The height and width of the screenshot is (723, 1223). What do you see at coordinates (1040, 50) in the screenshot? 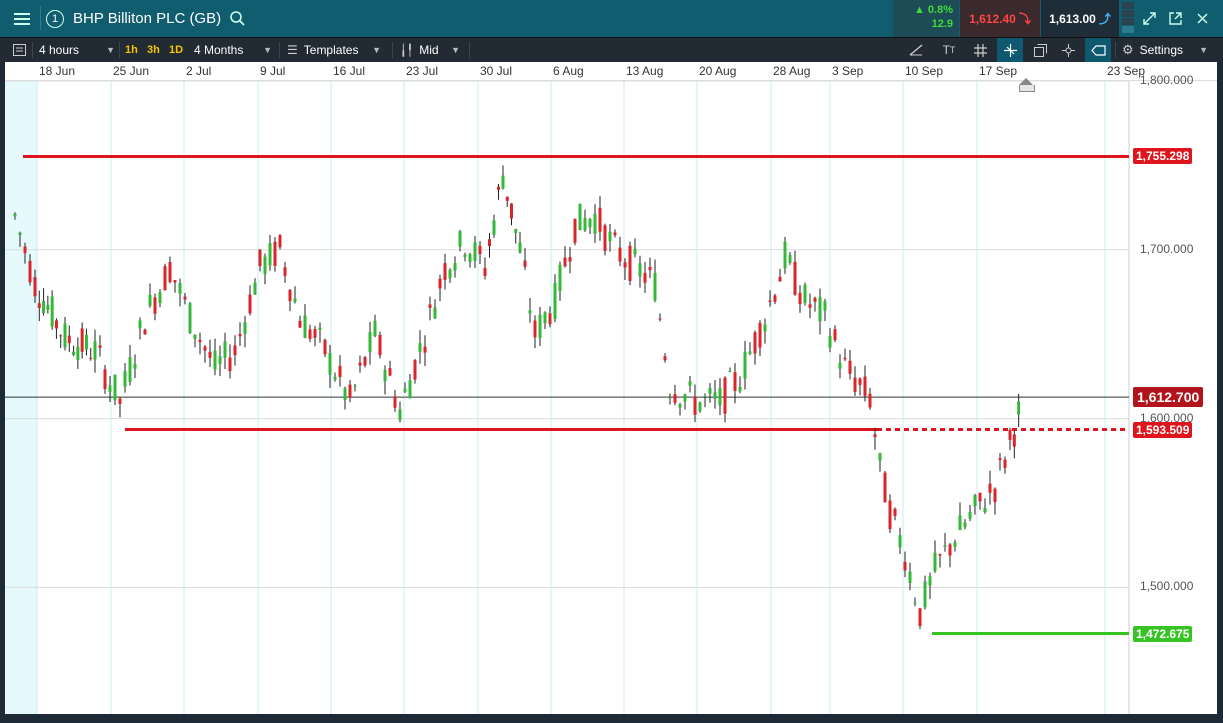
I see `copy-icon` at bounding box center [1040, 50].